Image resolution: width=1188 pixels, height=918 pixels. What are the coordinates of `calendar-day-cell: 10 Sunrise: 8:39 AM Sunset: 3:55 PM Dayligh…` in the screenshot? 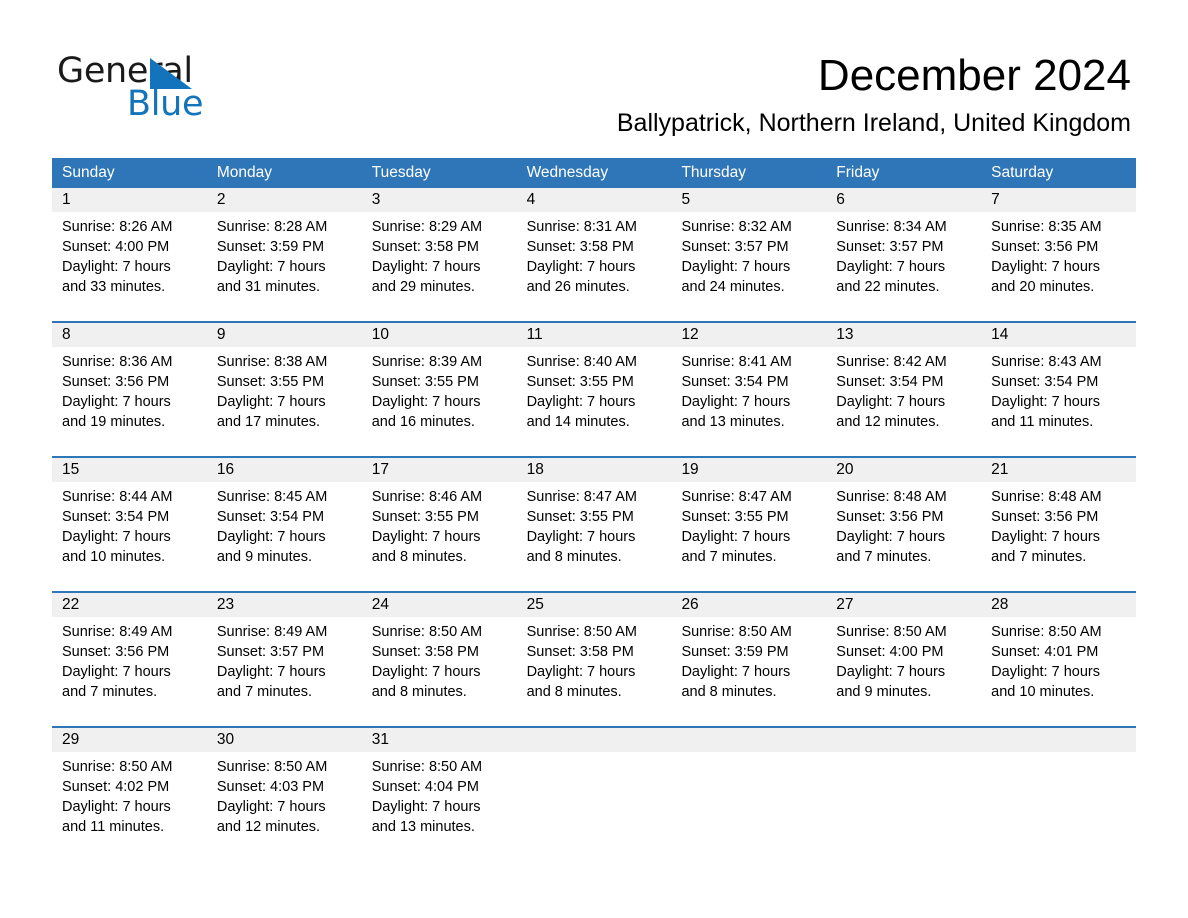 It's located at (439, 379).